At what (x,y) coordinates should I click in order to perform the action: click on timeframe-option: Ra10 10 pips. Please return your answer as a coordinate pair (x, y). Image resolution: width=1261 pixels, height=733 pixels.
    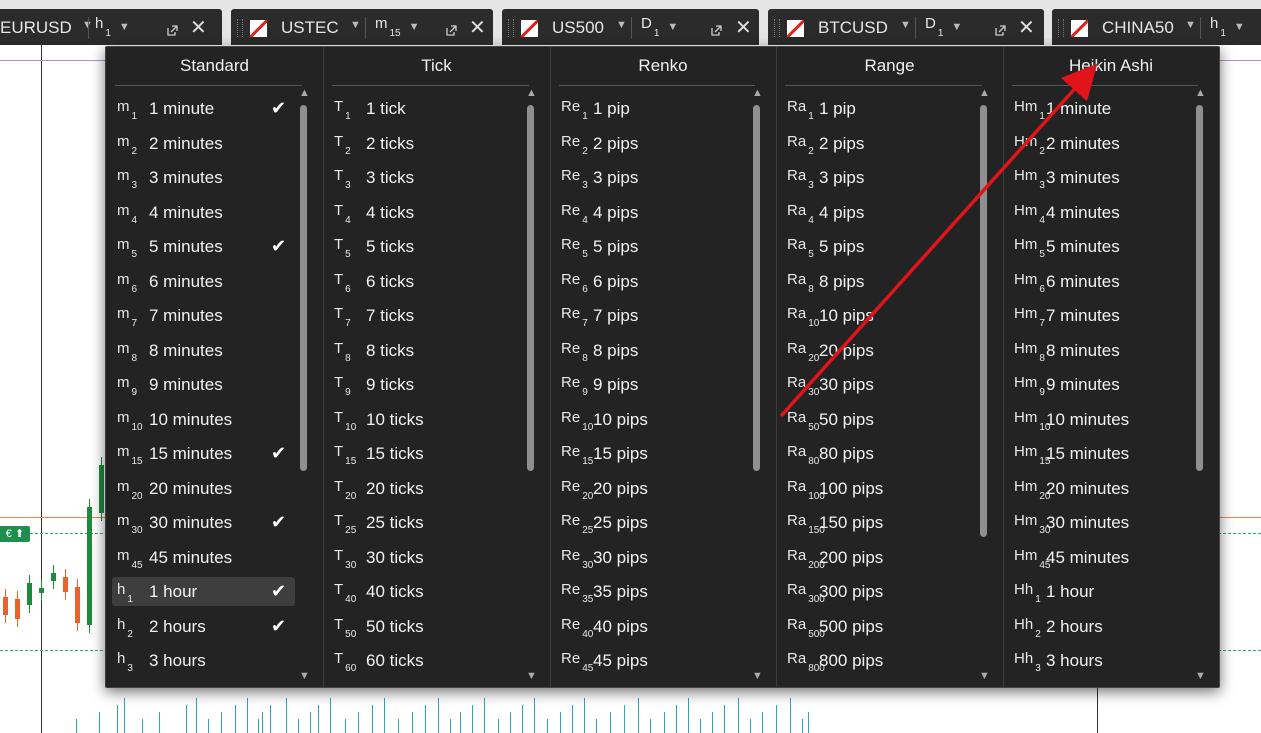
    Looking at the image, I should click on (878, 315).